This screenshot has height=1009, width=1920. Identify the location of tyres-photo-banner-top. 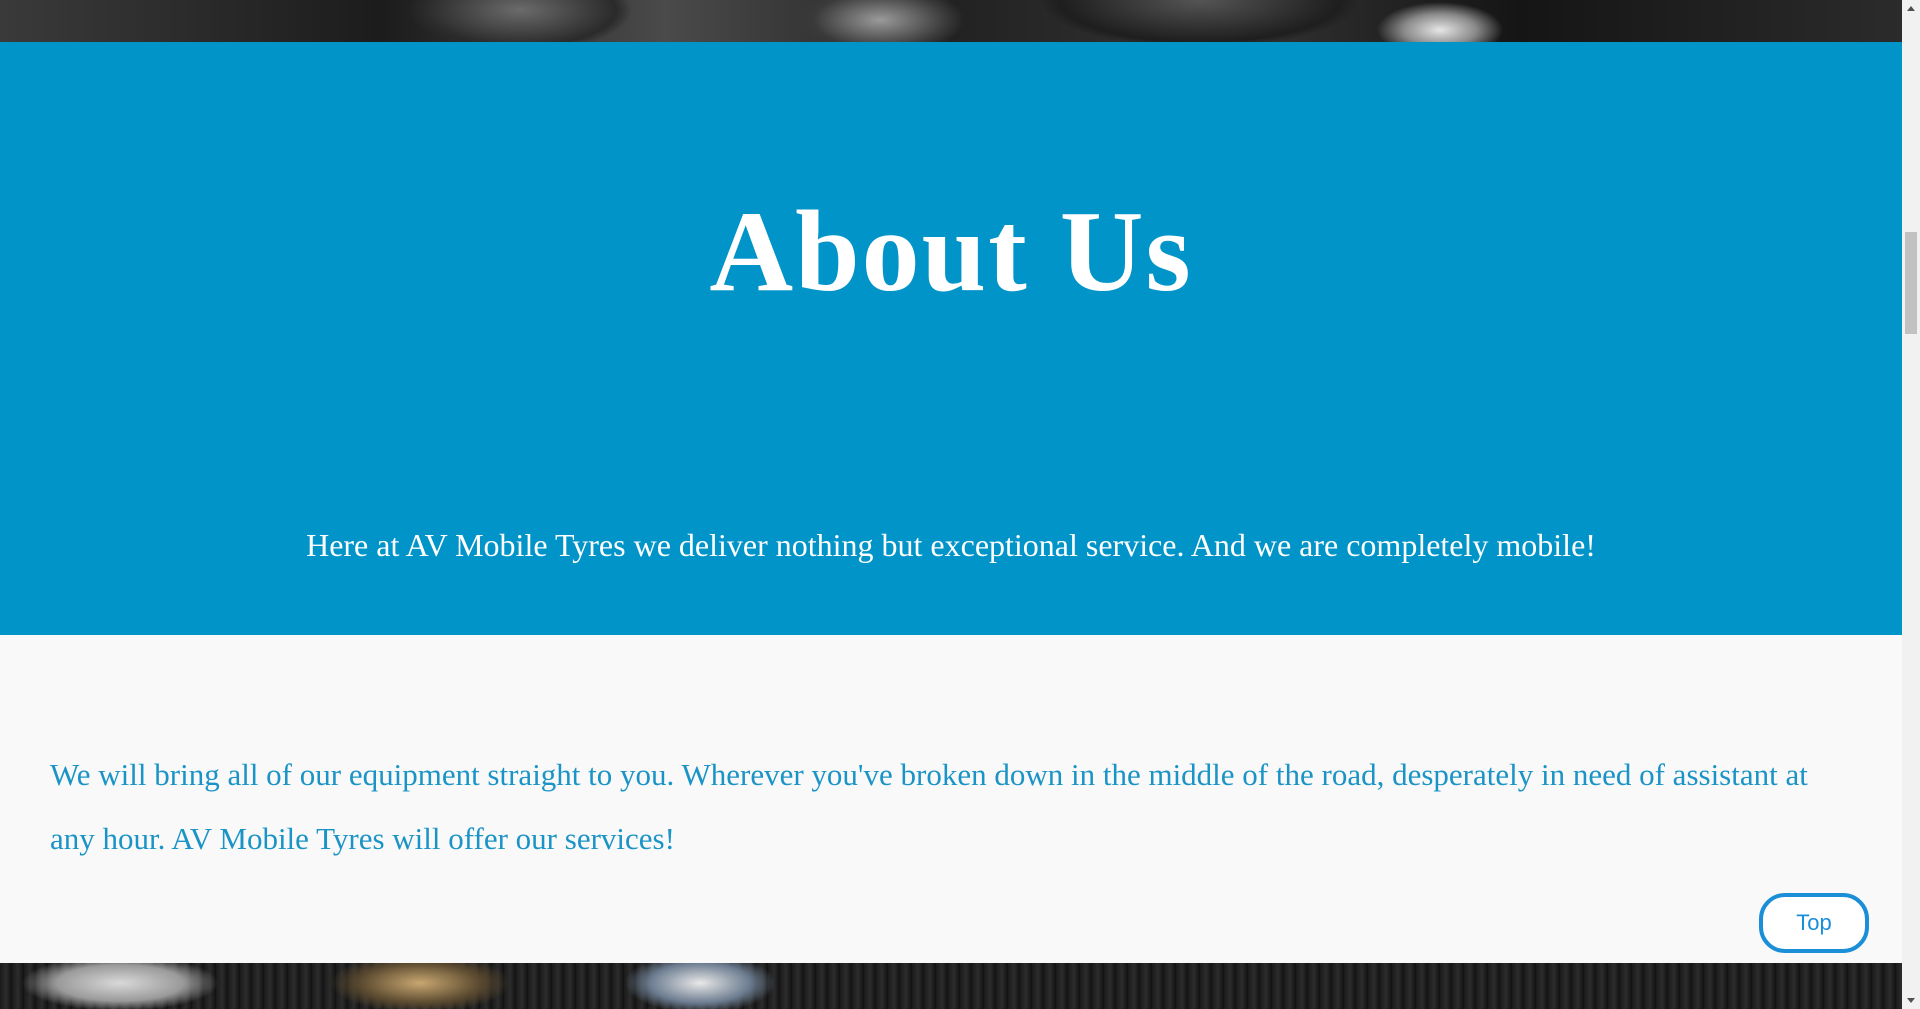
(951, 21).